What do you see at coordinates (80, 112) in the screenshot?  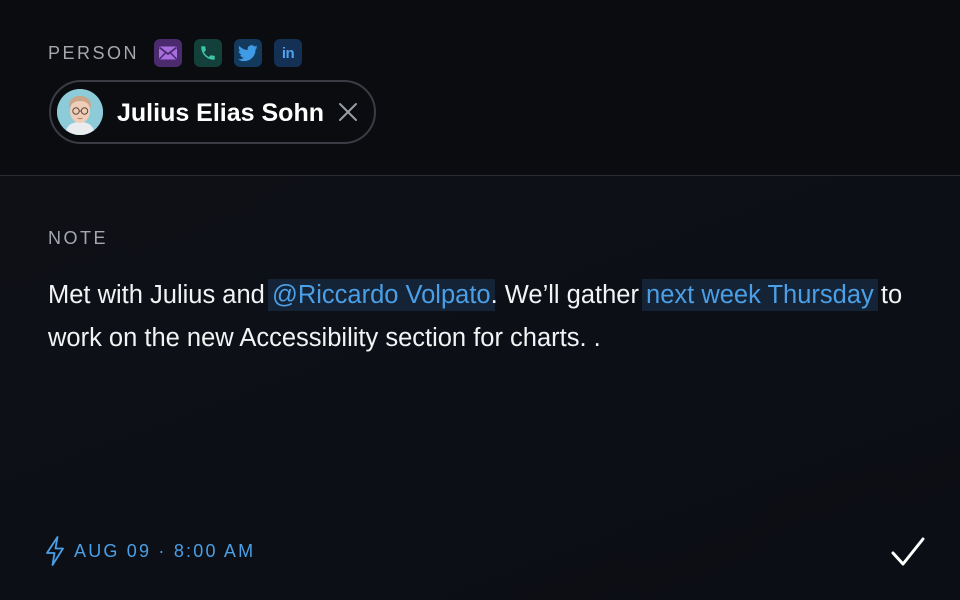 I see `avatar` at bounding box center [80, 112].